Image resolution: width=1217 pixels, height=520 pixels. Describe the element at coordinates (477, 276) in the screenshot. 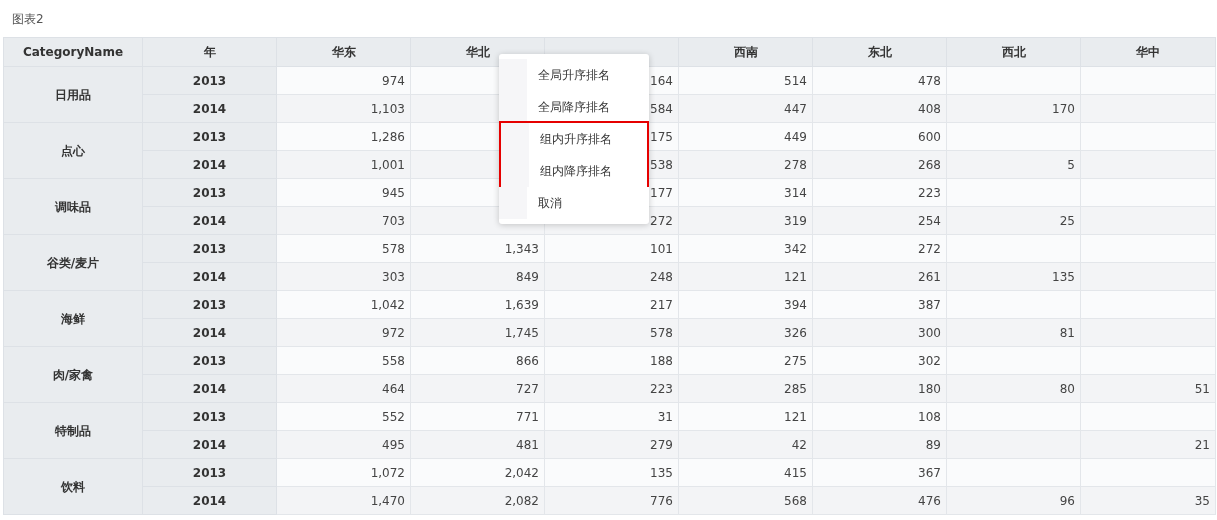

I see `table-cell: 849` at that location.